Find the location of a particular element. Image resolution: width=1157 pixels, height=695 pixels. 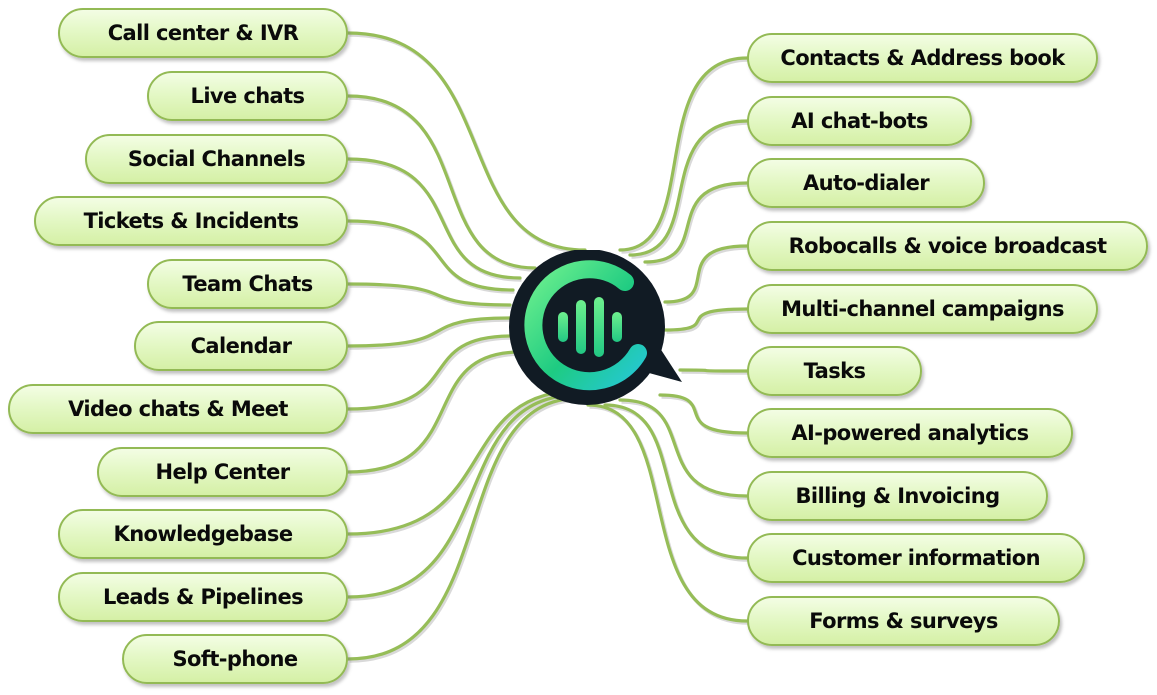

node-label: Knowledgebase is located at coordinates (203, 534).